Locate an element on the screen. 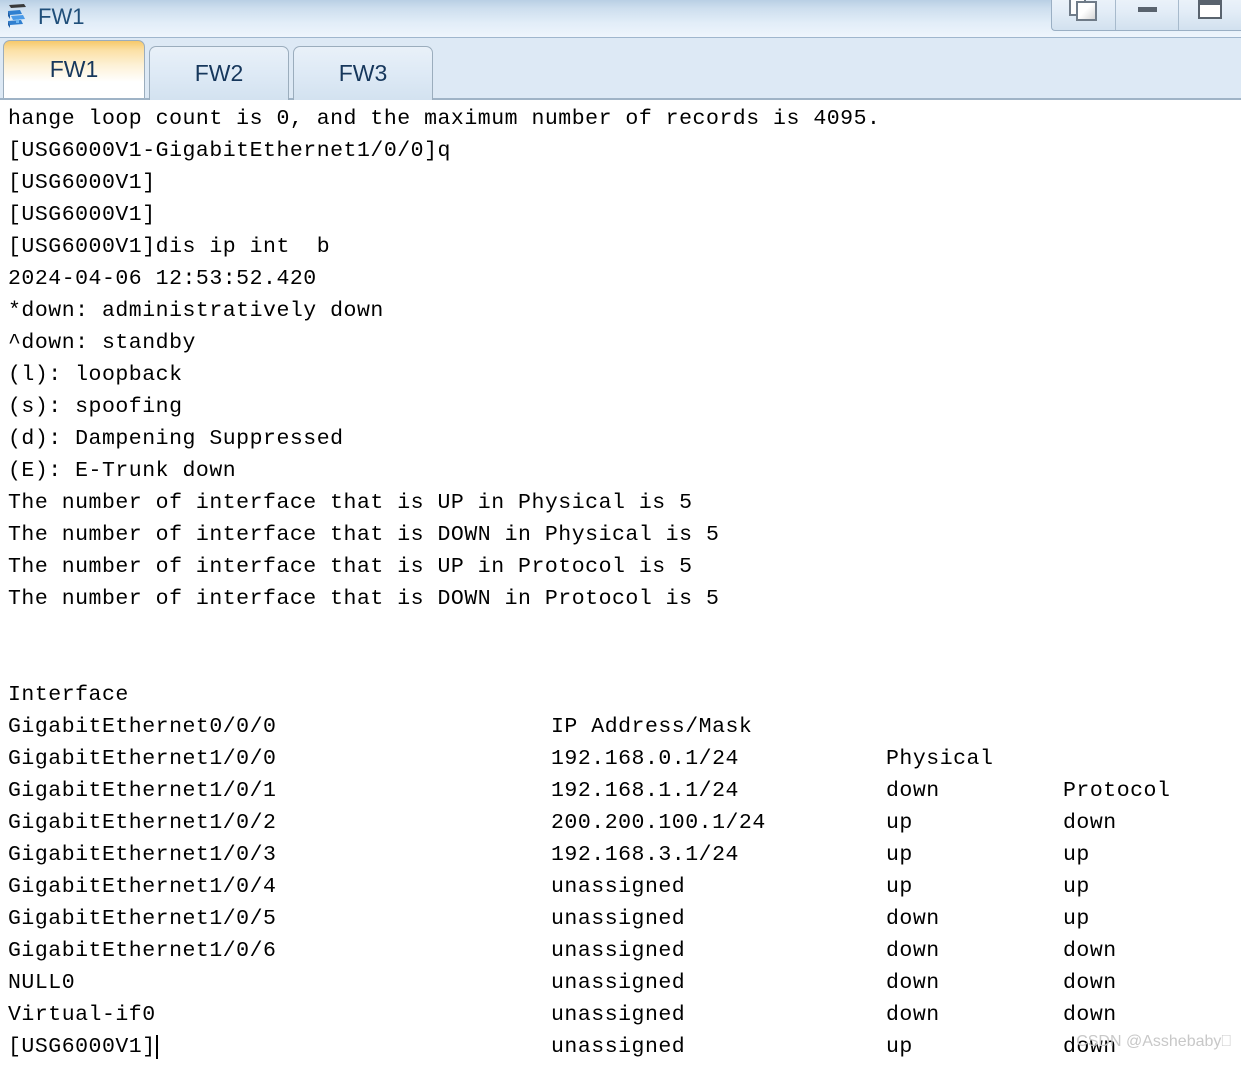  window-title: FW1 is located at coordinates (61, 16).